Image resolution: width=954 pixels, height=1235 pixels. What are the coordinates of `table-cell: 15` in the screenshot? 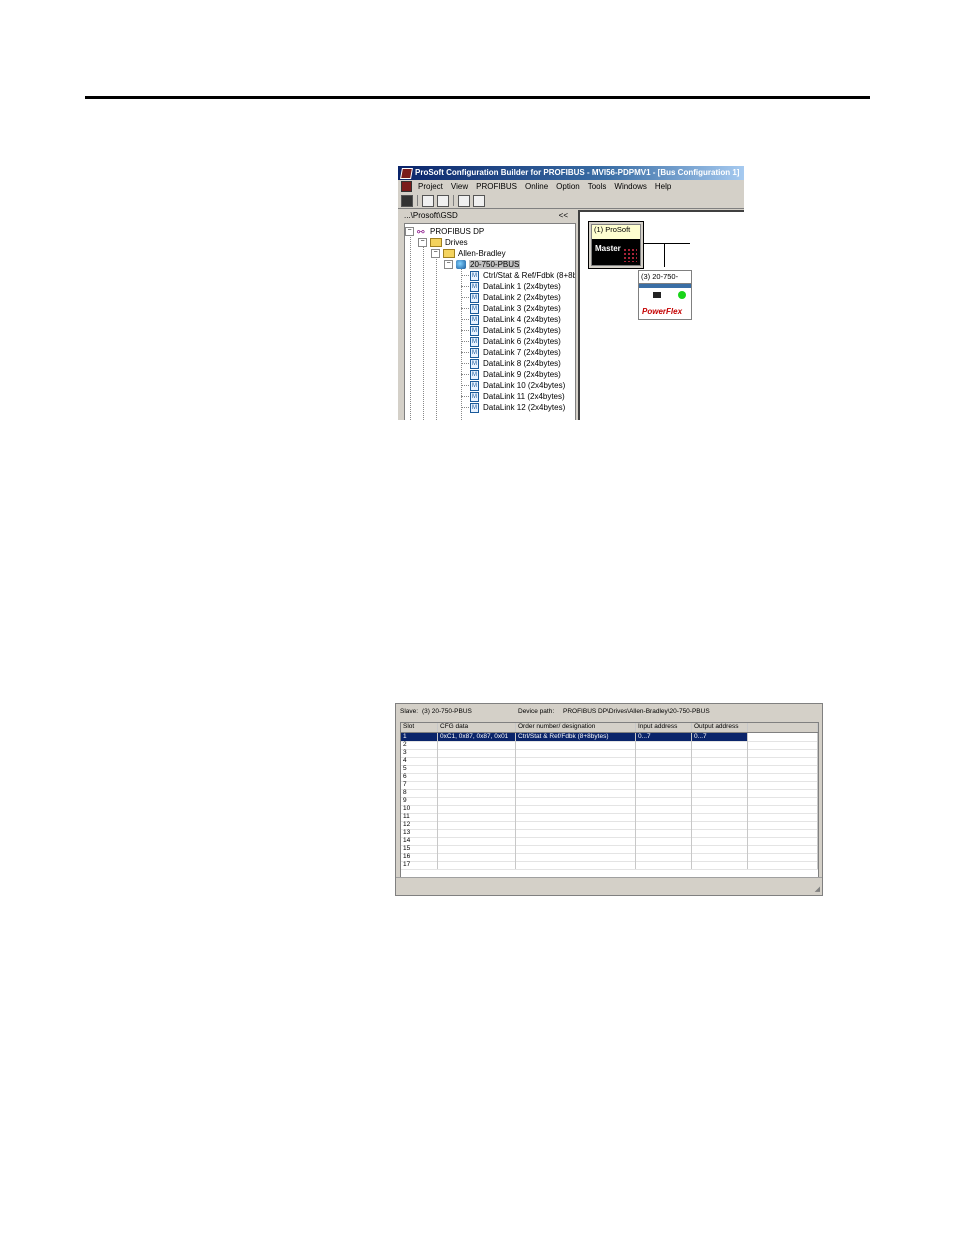 It's located at (419, 849).